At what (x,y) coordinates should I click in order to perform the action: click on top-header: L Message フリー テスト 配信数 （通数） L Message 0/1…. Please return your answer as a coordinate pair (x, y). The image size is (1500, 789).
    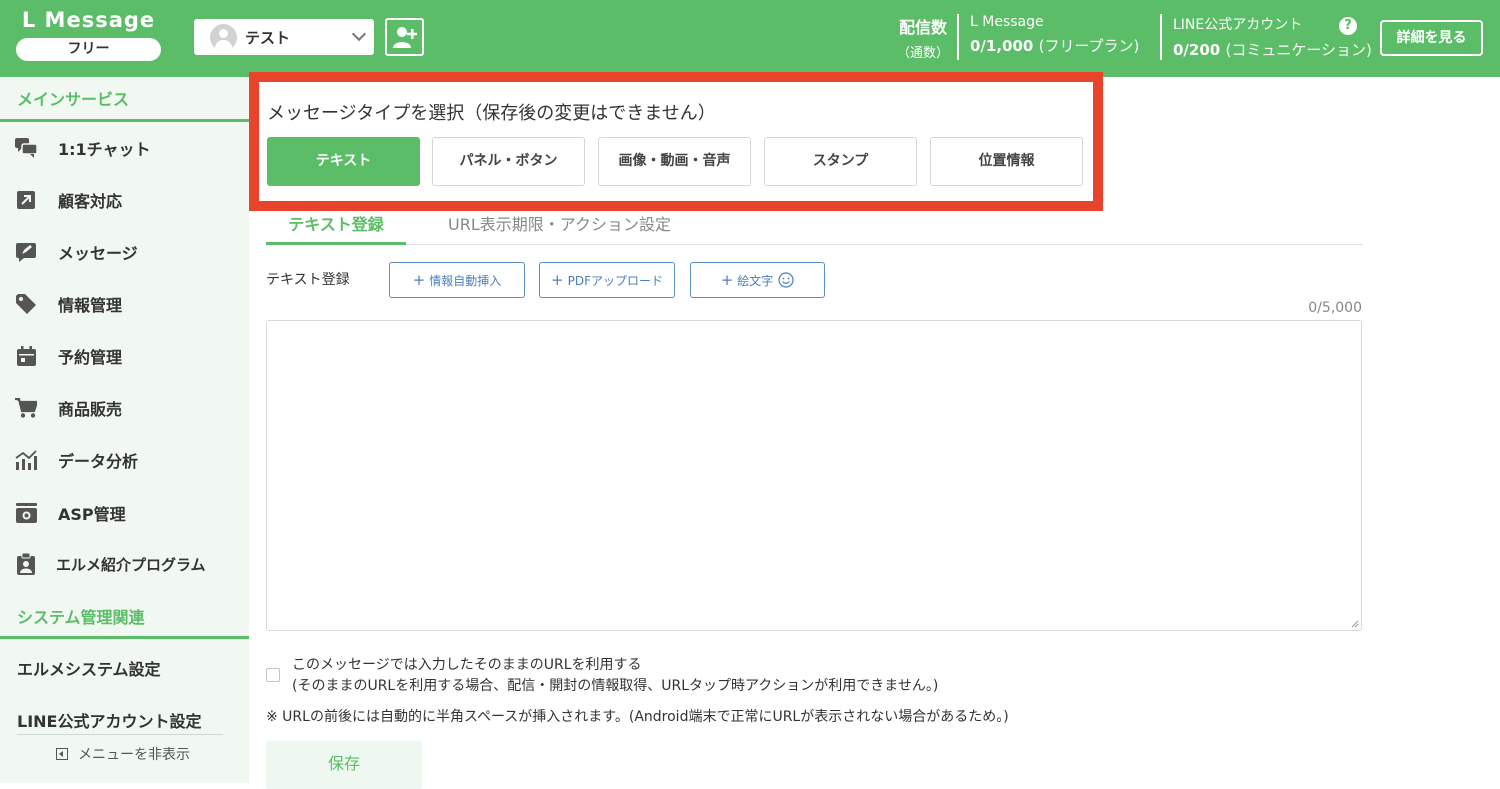
    Looking at the image, I should click on (750, 38).